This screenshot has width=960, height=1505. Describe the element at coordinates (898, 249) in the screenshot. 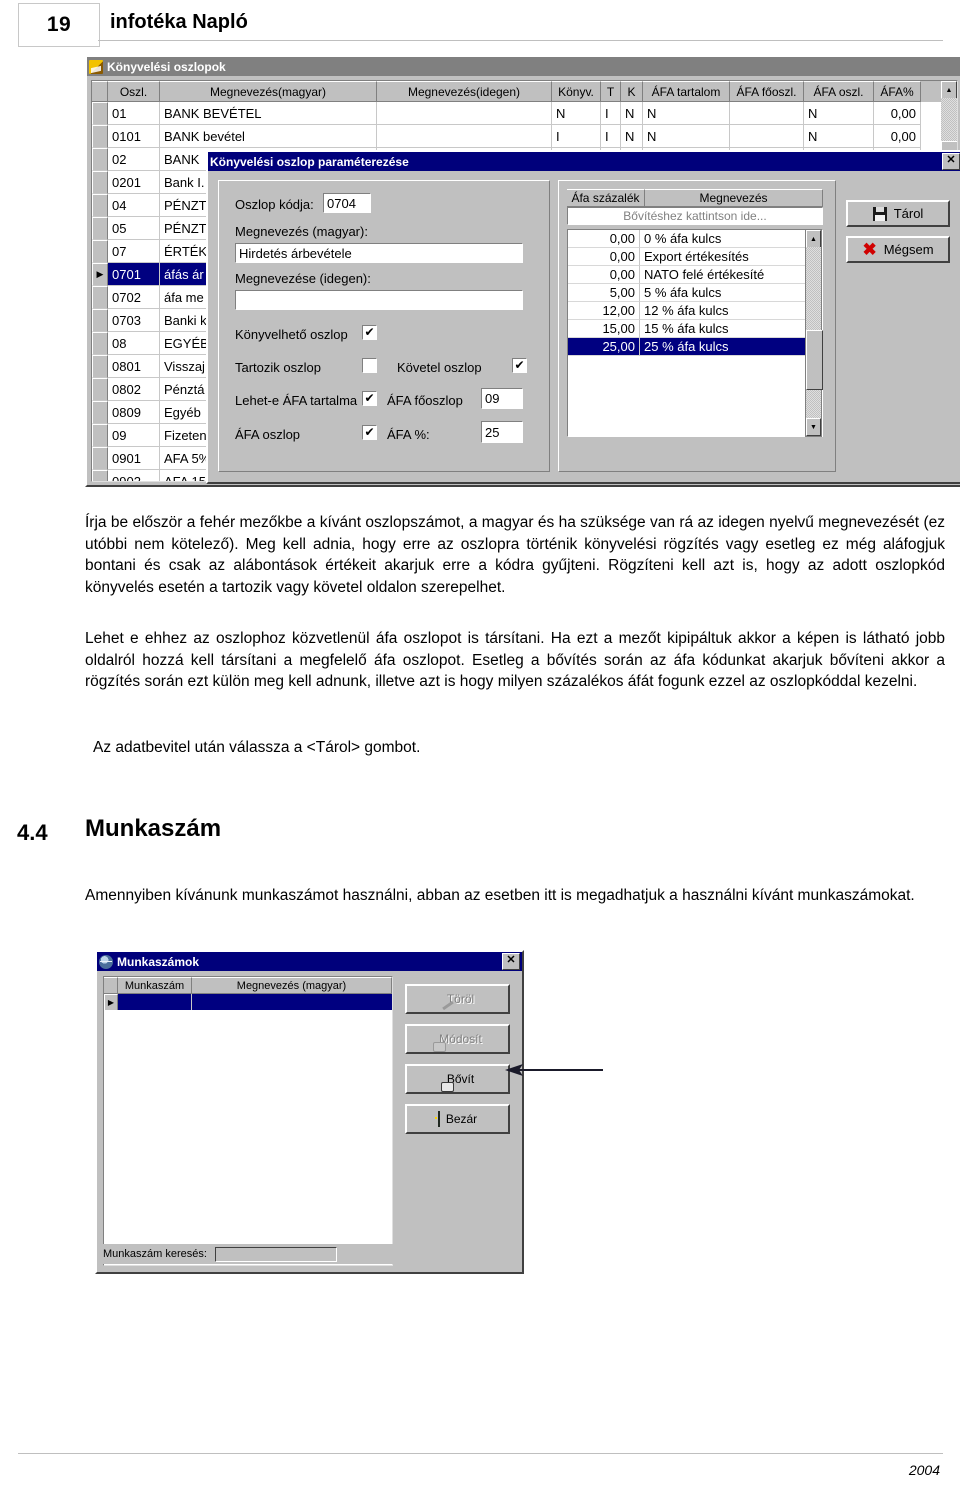

I see `megsem-button: ✖ Mégsem` at that location.